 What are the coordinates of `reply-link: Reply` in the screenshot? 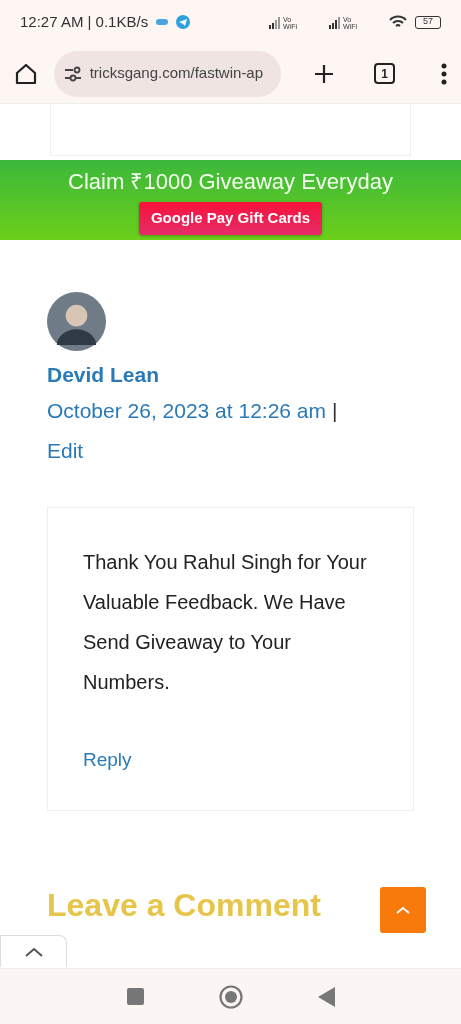 It's located at (107, 759).